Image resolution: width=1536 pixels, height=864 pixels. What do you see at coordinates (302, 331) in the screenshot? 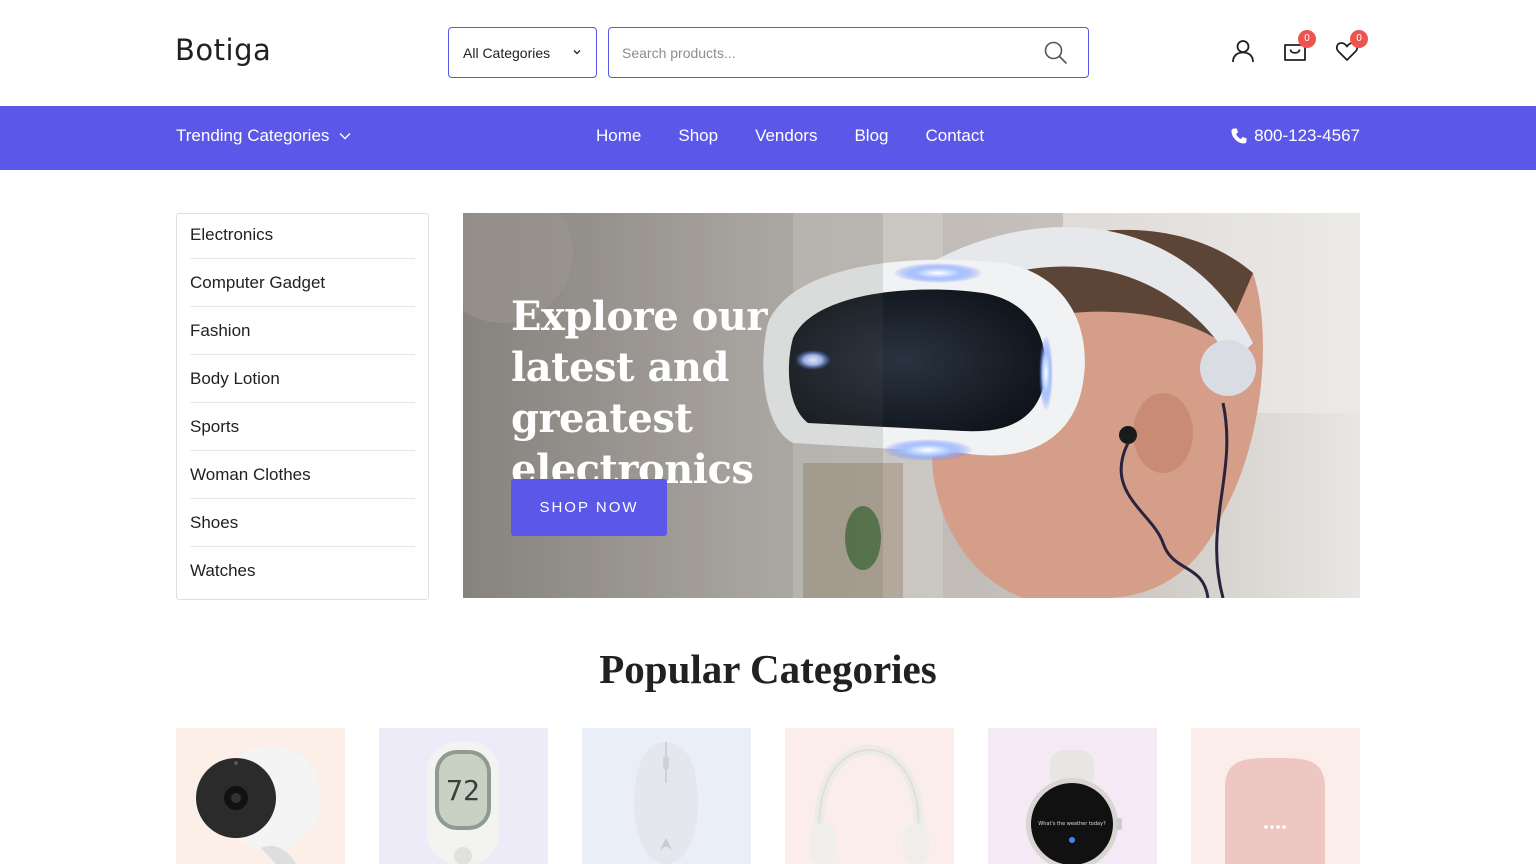
I see `sidebar-item-fashion: Fashion` at bounding box center [302, 331].